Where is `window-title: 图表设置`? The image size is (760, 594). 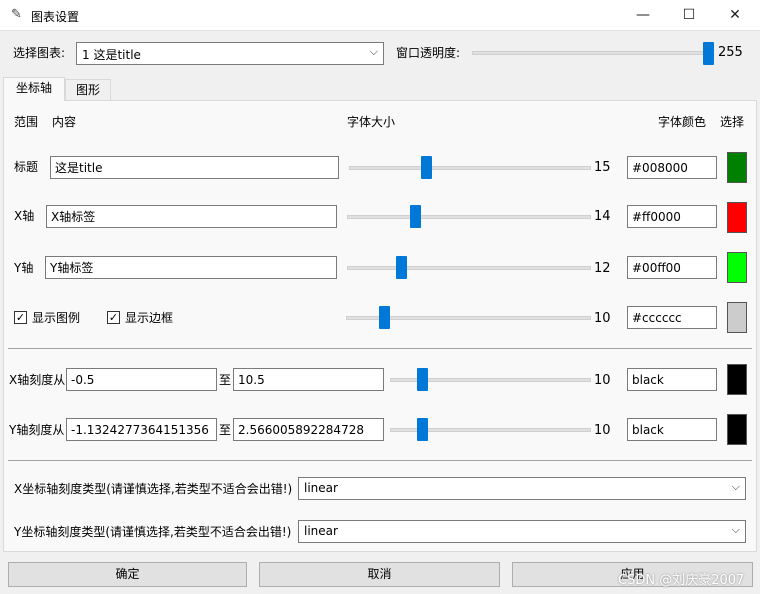 window-title: 图表设置 is located at coordinates (55, 17).